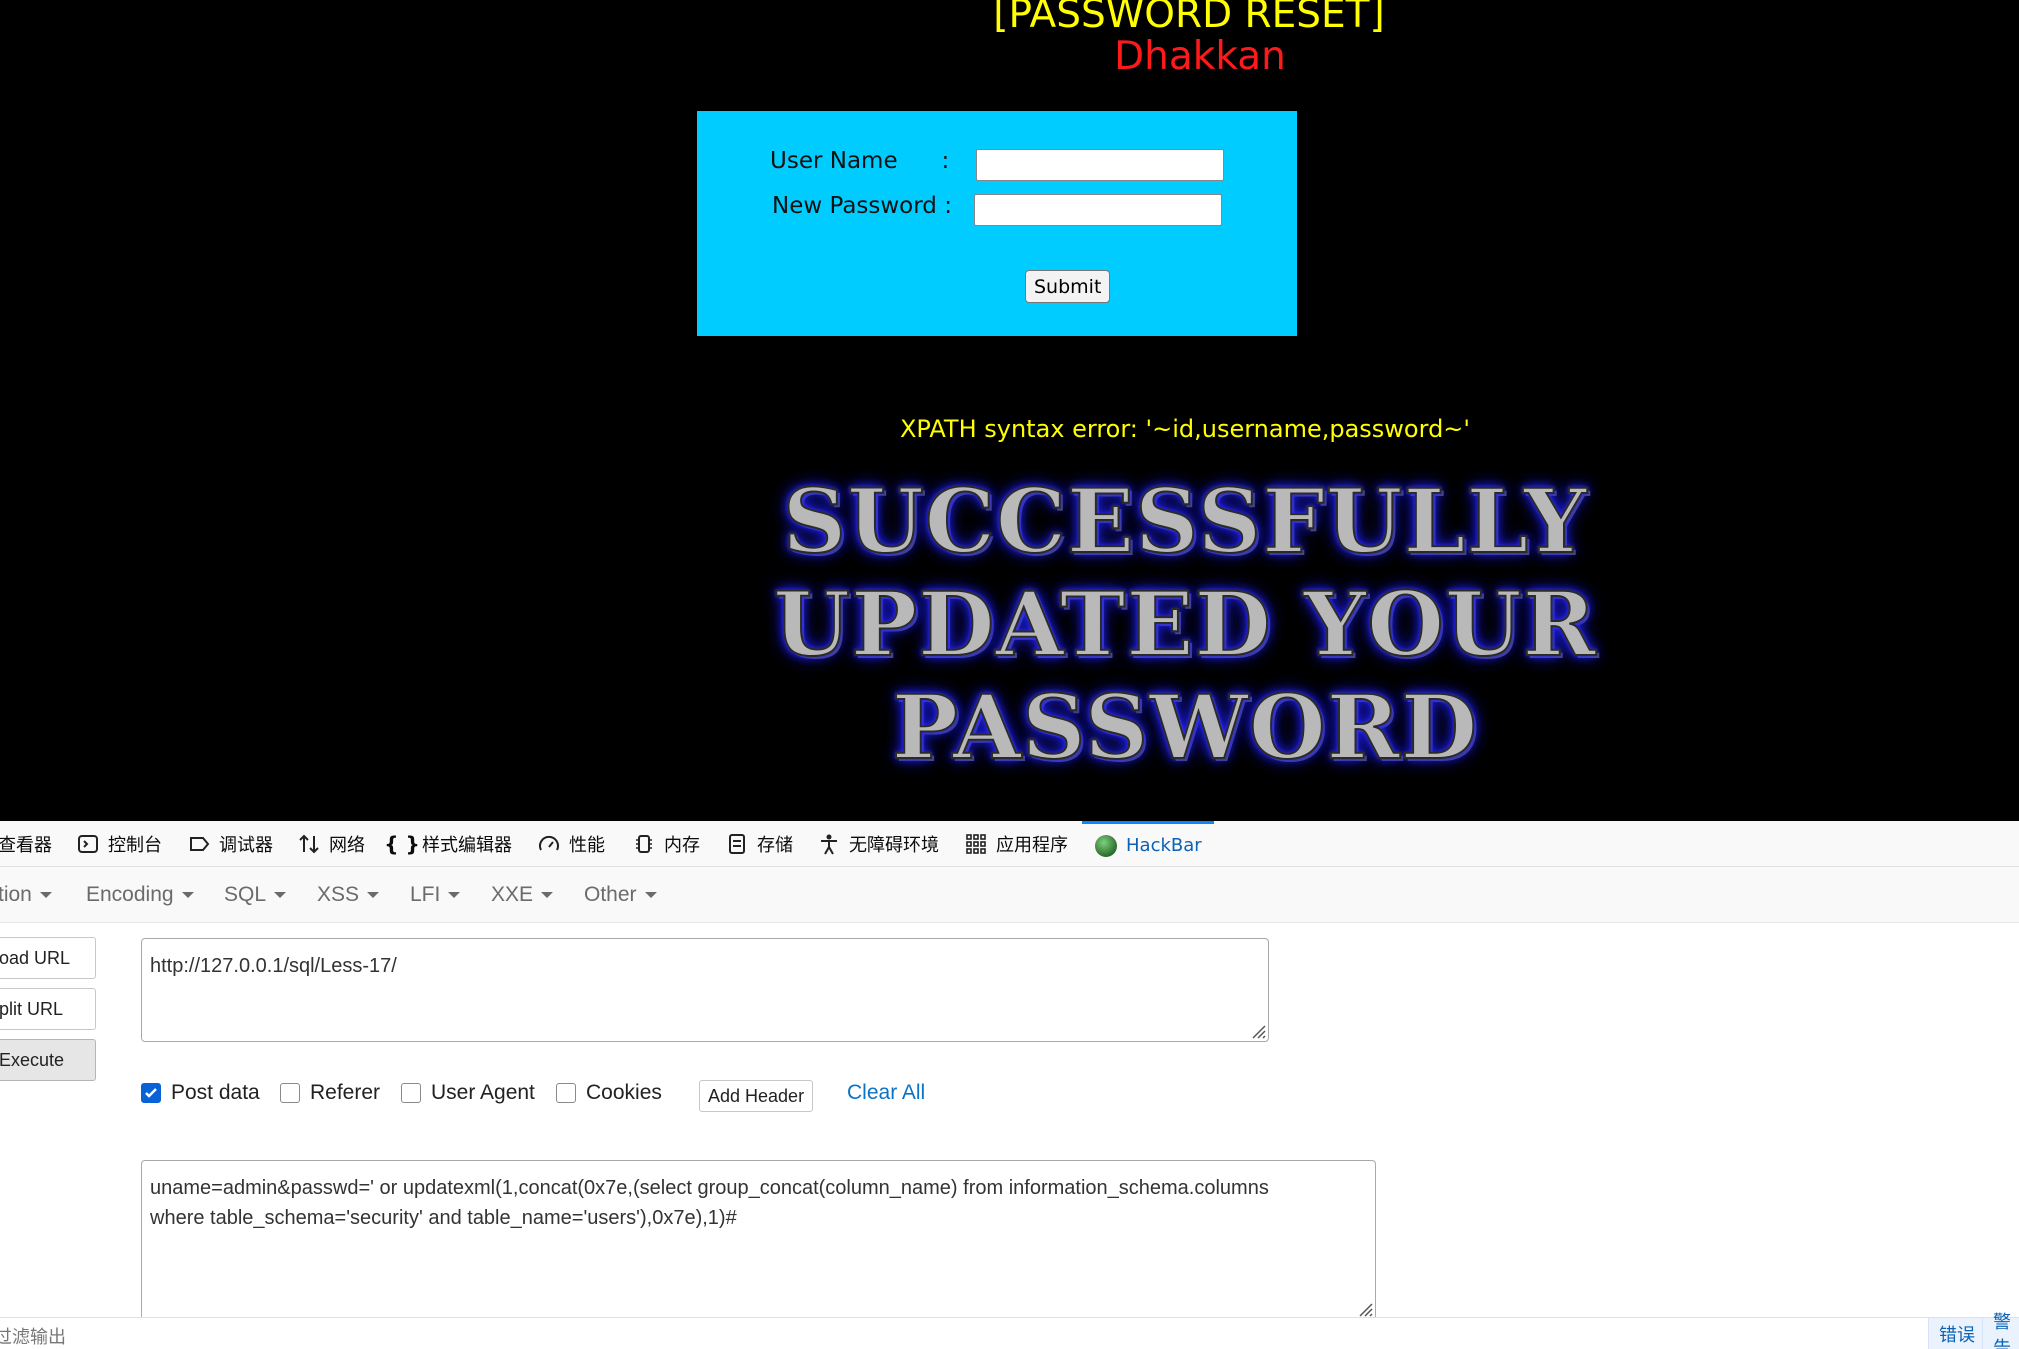  I want to click on execute-button: Execute, so click(48, 1060).